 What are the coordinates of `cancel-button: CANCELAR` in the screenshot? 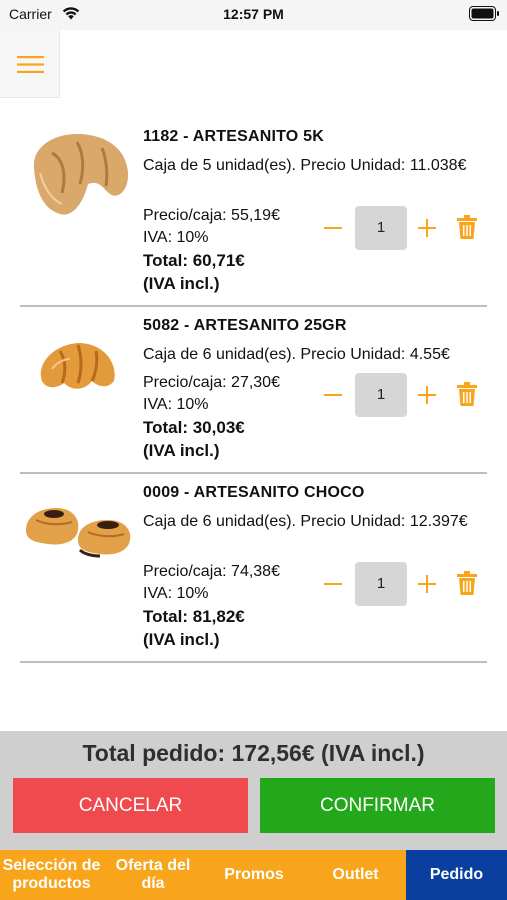 It's located at (130, 805).